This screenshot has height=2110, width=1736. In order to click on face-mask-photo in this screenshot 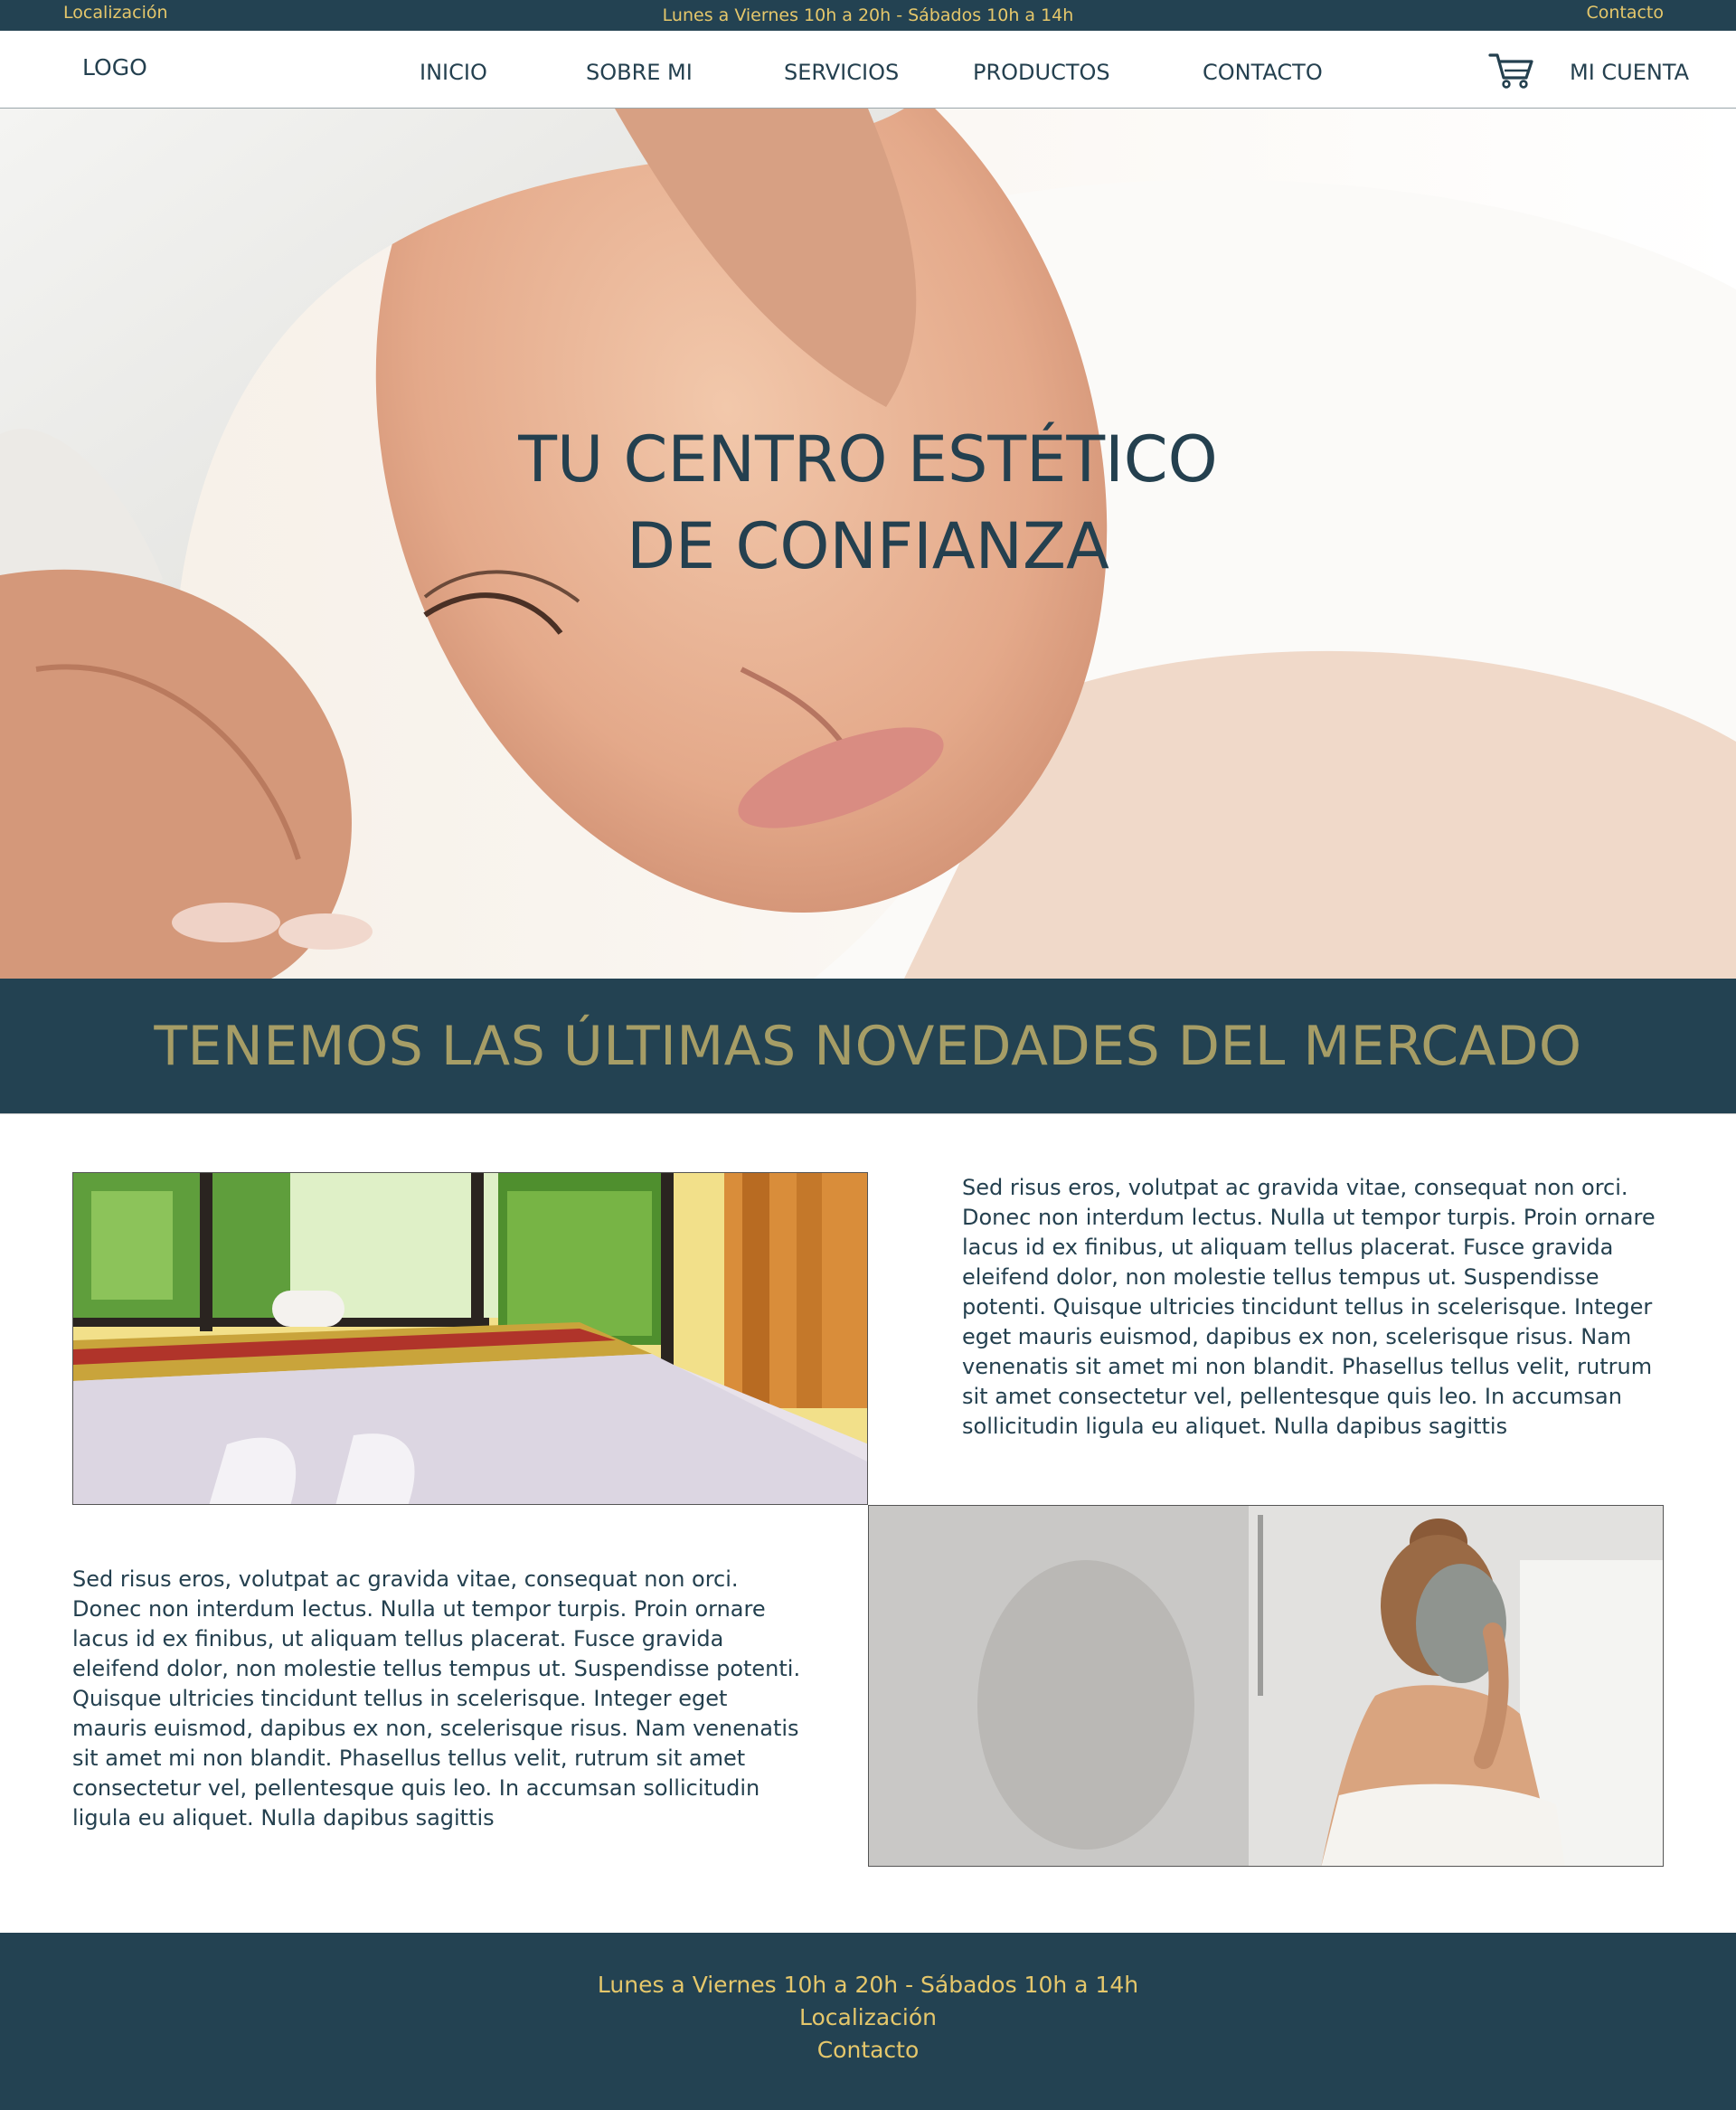, I will do `click(1266, 1686)`.